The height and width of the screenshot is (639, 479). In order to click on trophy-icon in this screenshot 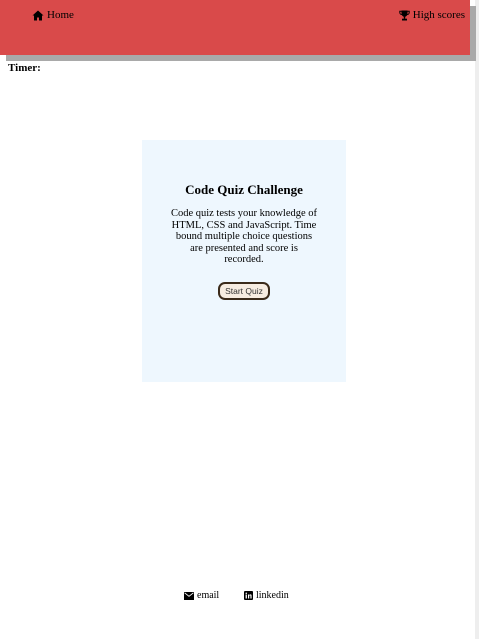, I will do `click(404, 15)`.